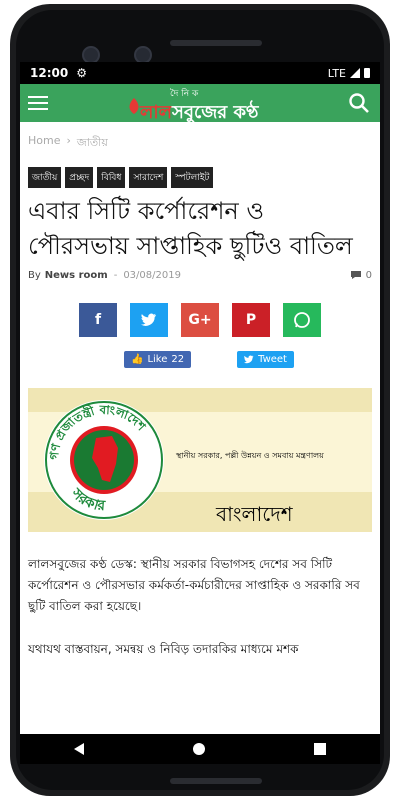  What do you see at coordinates (368, 275) in the screenshot?
I see `comments-count-value: 0` at bounding box center [368, 275].